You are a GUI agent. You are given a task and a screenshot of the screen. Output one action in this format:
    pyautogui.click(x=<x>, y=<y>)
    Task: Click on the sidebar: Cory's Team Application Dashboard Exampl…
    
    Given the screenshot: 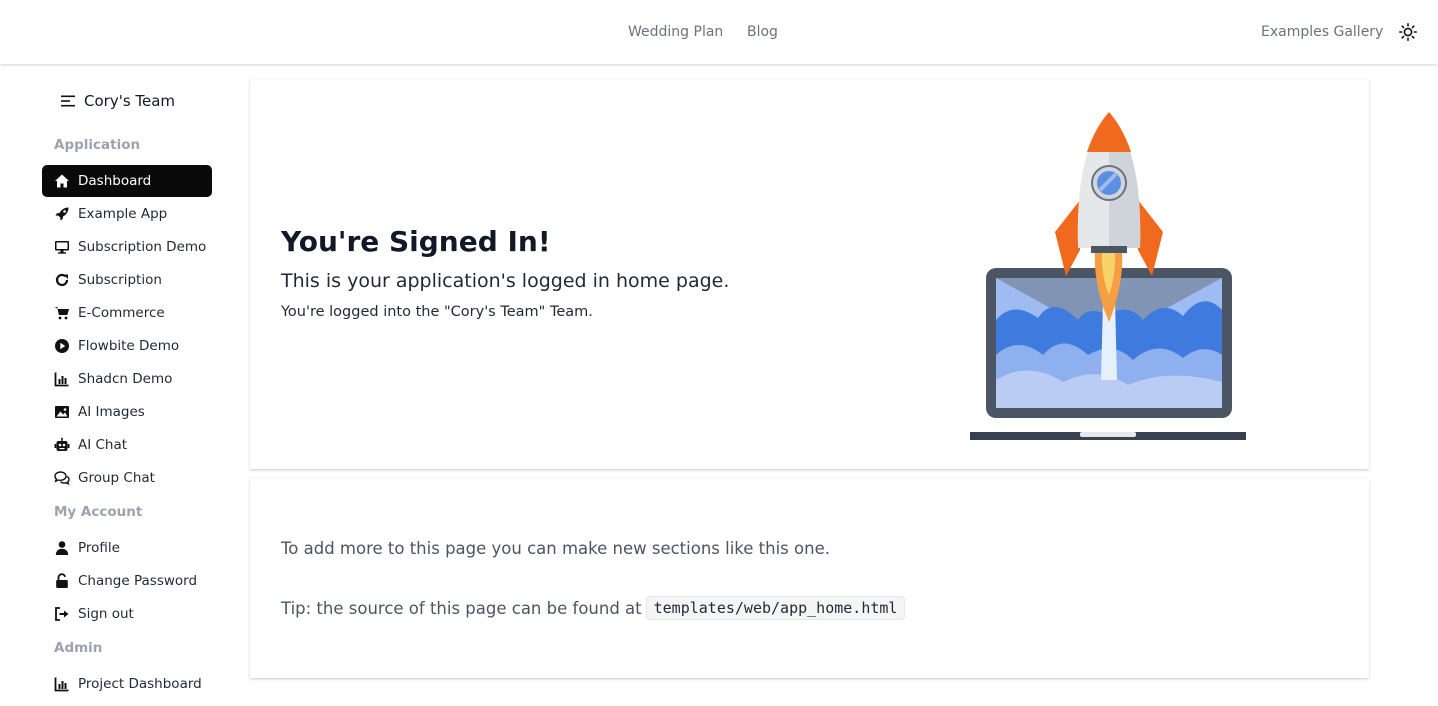 What is the action you would take?
    pyautogui.click(x=115, y=385)
    